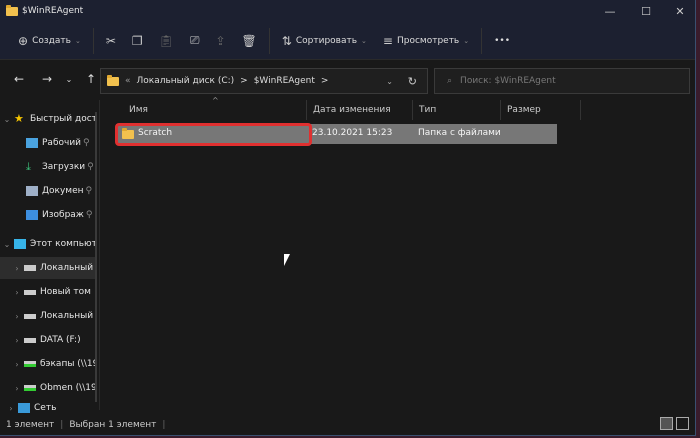 This screenshot has height=438, width=700. I want to click on share-icon: ⇪, so click(220, 40).